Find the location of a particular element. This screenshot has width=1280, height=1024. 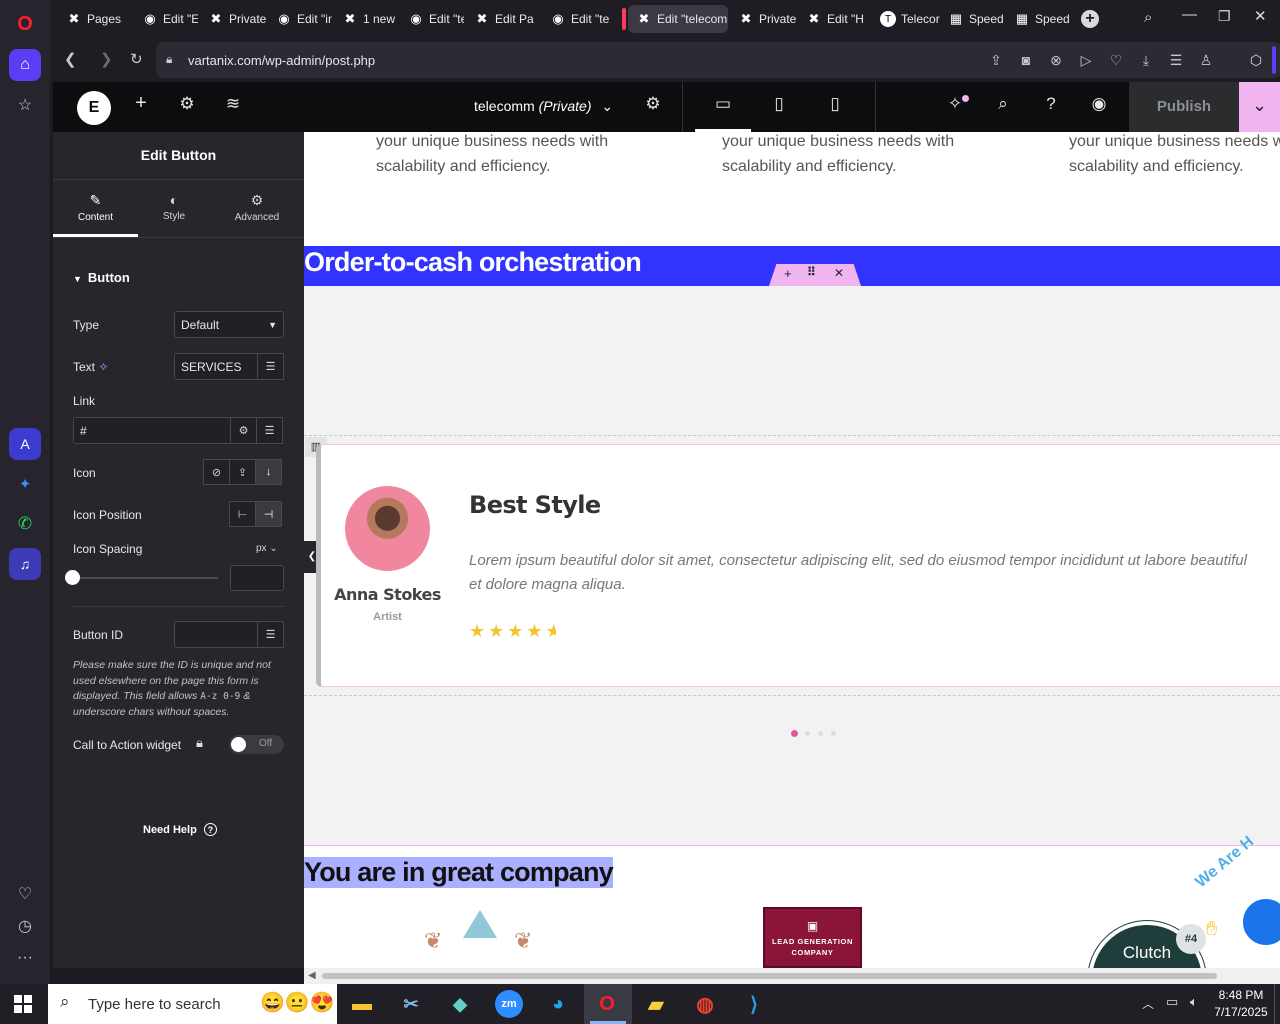

tab-advanced: ⚙︎ Advanced is located at coordinates (257, 208).